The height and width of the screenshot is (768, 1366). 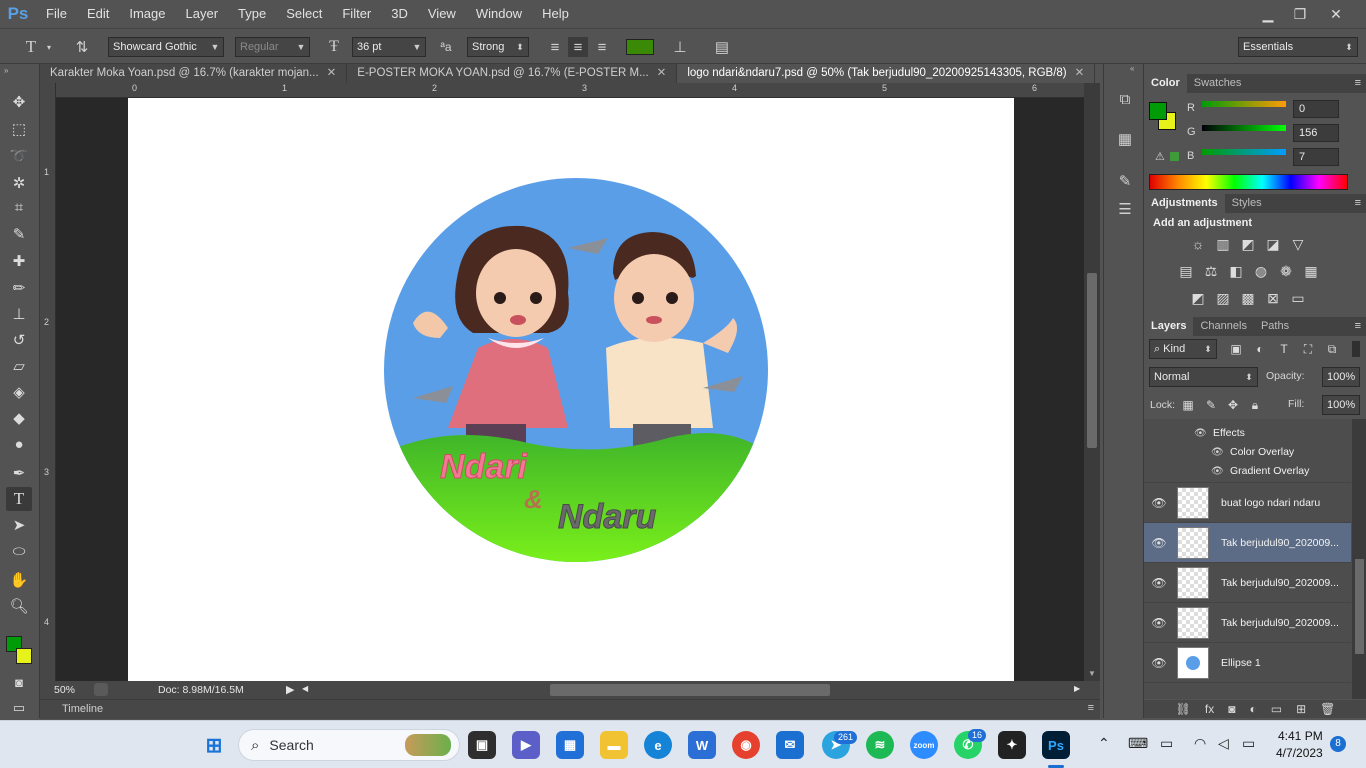 What do you see at coordinates (1252, 709) in the screenshot?
I see `new-adjustment-icon: ◐` at bounding box center [1252, 709].